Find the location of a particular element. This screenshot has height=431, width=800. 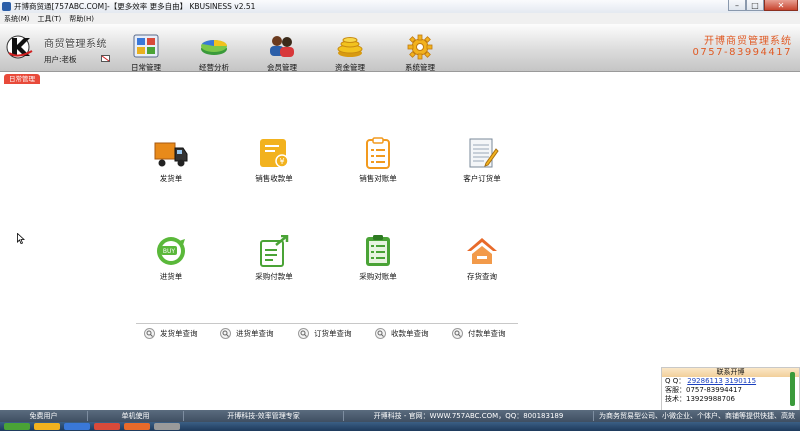

sales-receipt-button: ¥ 销售收款单 is located at coordinates (274, 167).